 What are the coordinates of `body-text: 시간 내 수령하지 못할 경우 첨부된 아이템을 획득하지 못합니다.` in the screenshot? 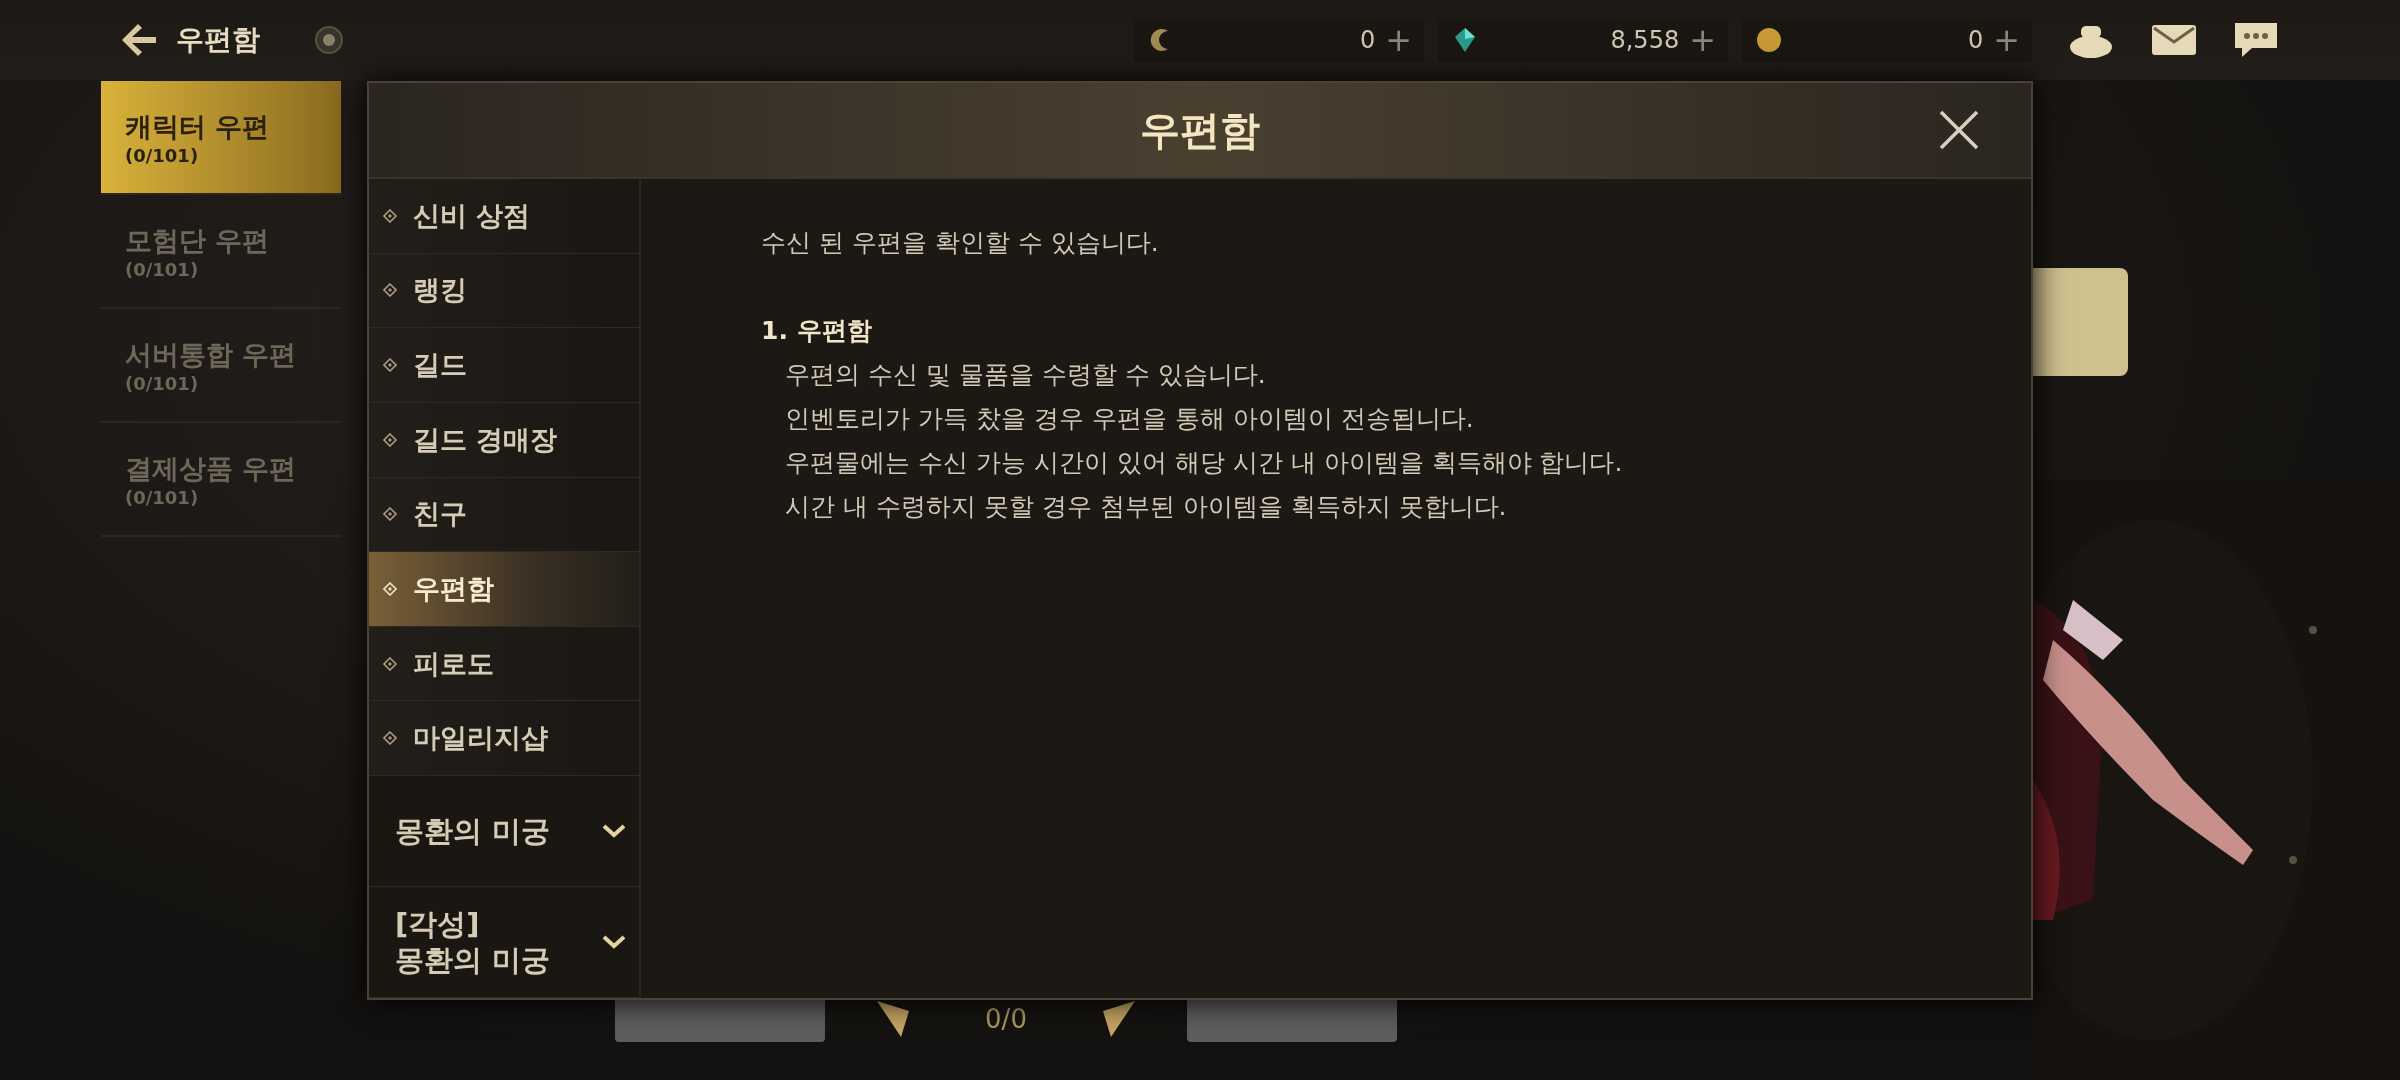 It's located at (1146, 507).